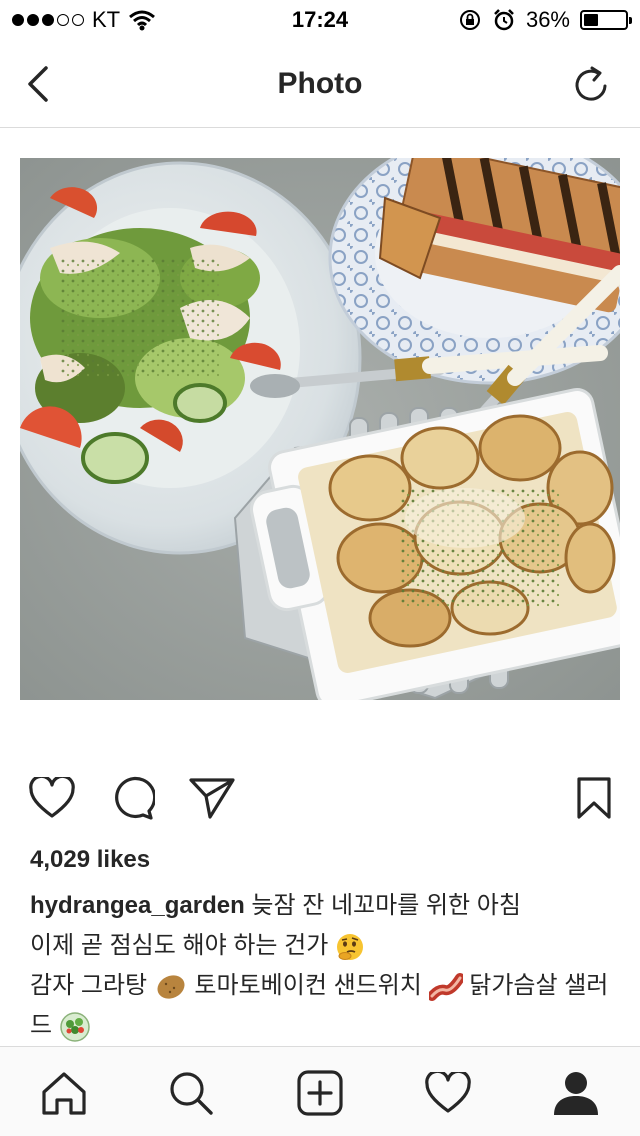 Image resolution: width=640 pixels, height=1136 pixels. I want to click on save-button, so click(594, 798).